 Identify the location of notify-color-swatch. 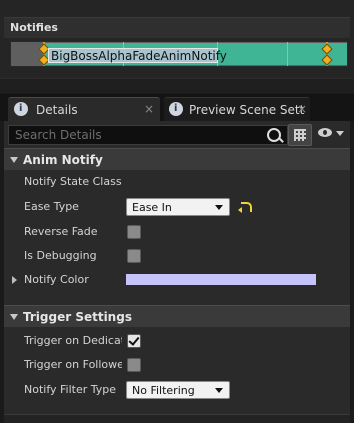
(221, 279).